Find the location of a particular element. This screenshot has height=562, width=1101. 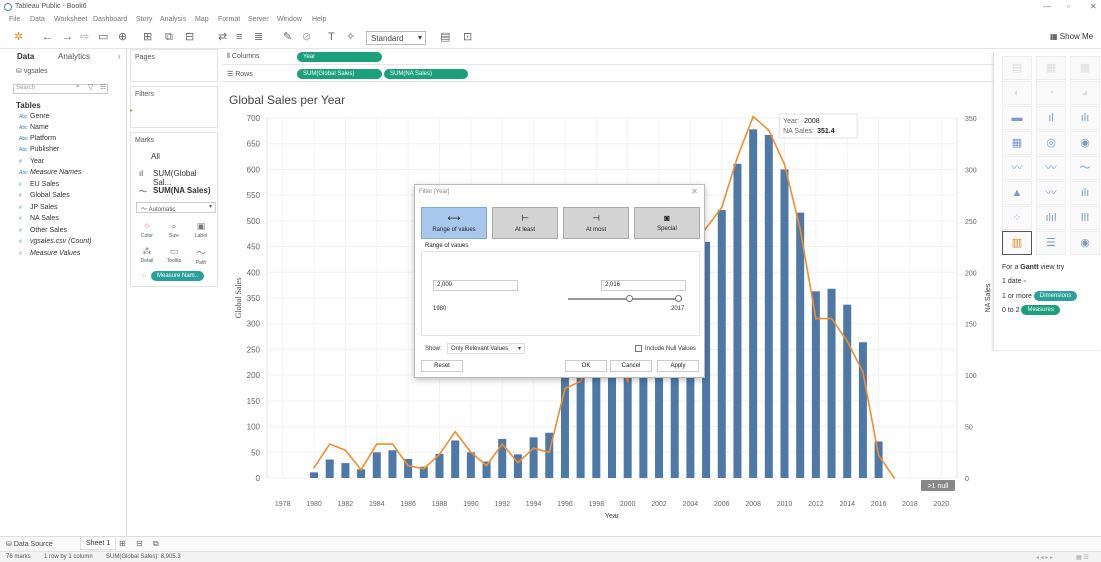

apply-button: Apply is located at coordinates (678, 366).